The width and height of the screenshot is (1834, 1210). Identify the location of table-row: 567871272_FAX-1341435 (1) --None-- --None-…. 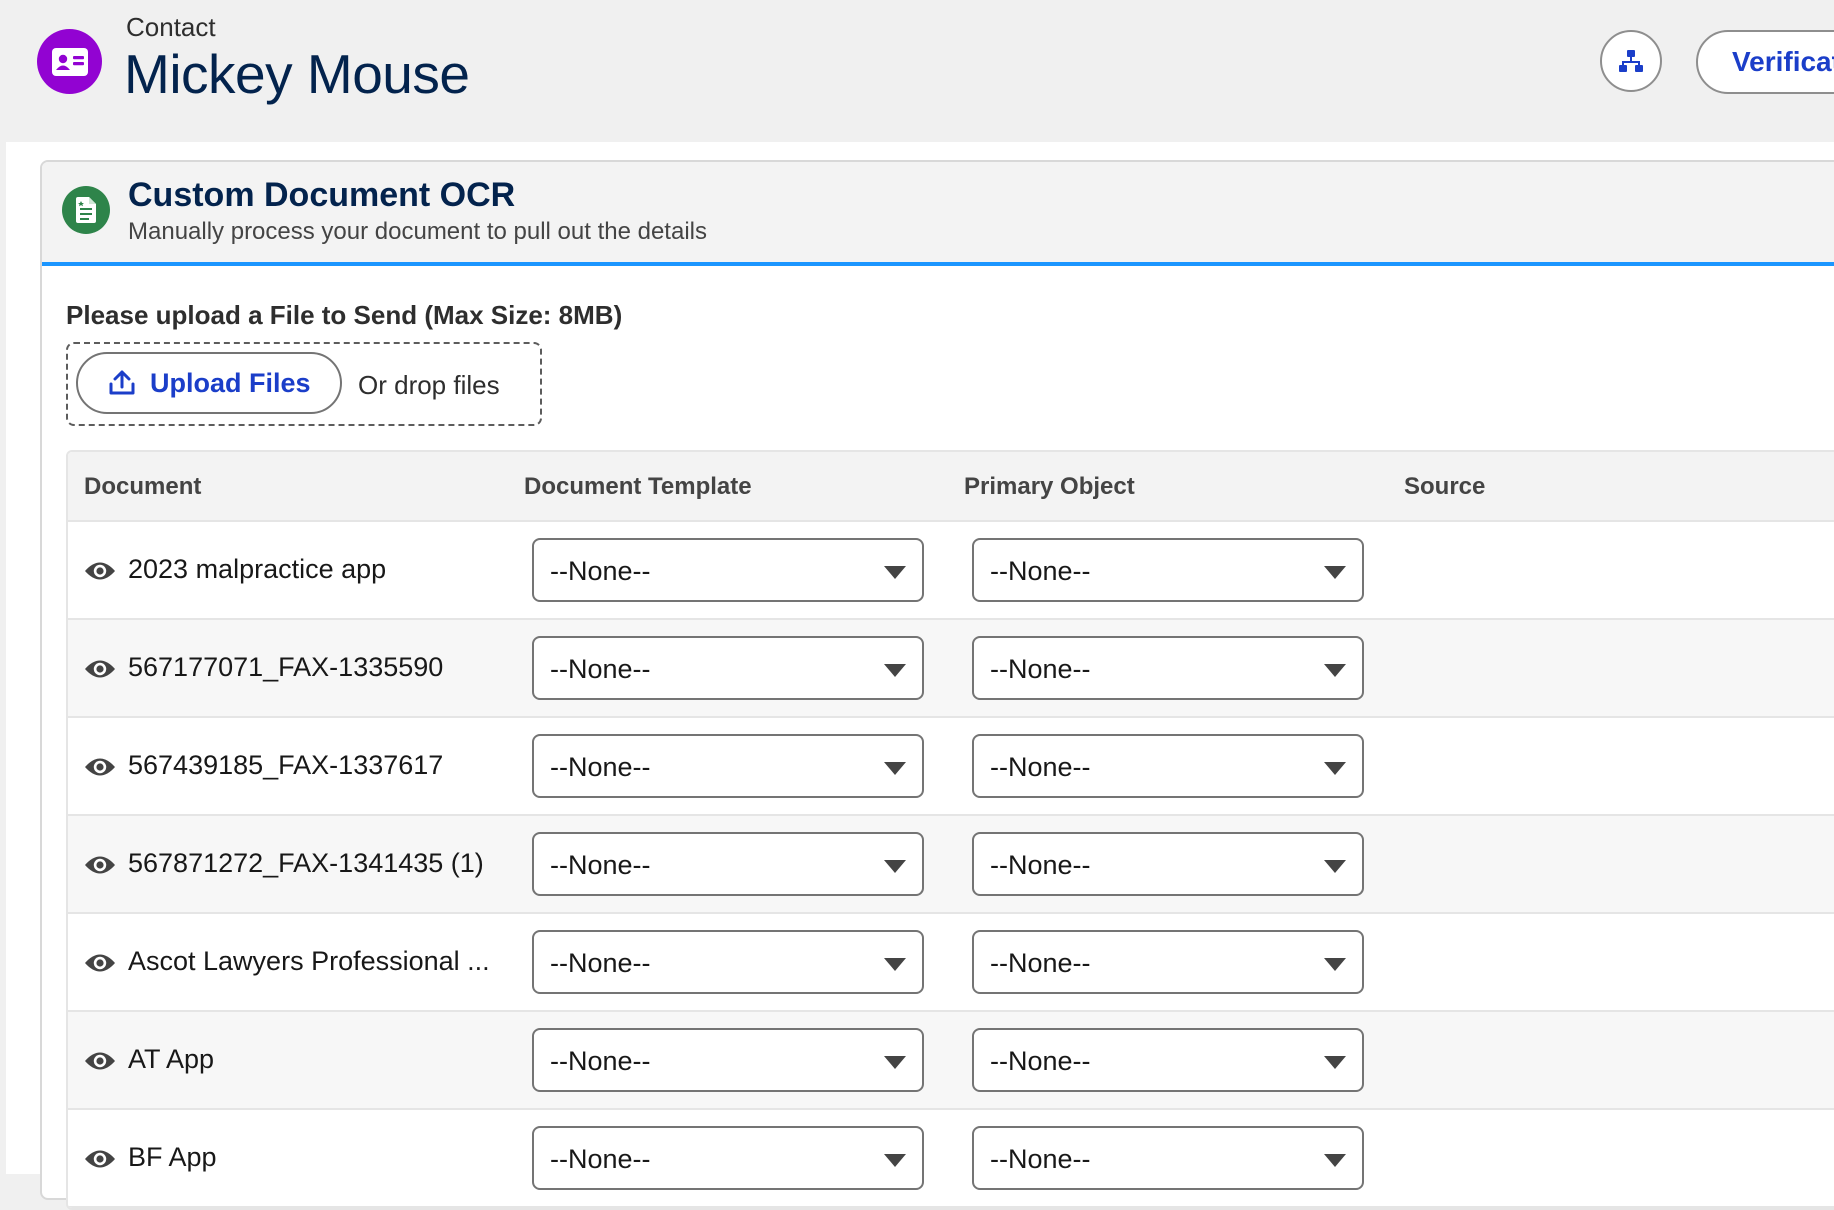
(951, 865).